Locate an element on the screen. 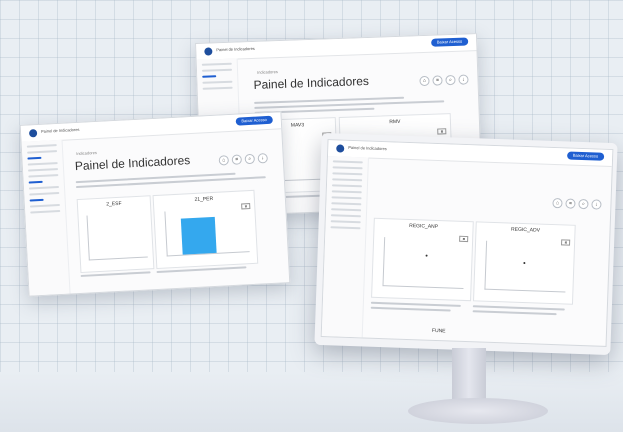 The height and width of the screenshot is (432, 623). panel-title: RMV is located at coordinates (395, 122).